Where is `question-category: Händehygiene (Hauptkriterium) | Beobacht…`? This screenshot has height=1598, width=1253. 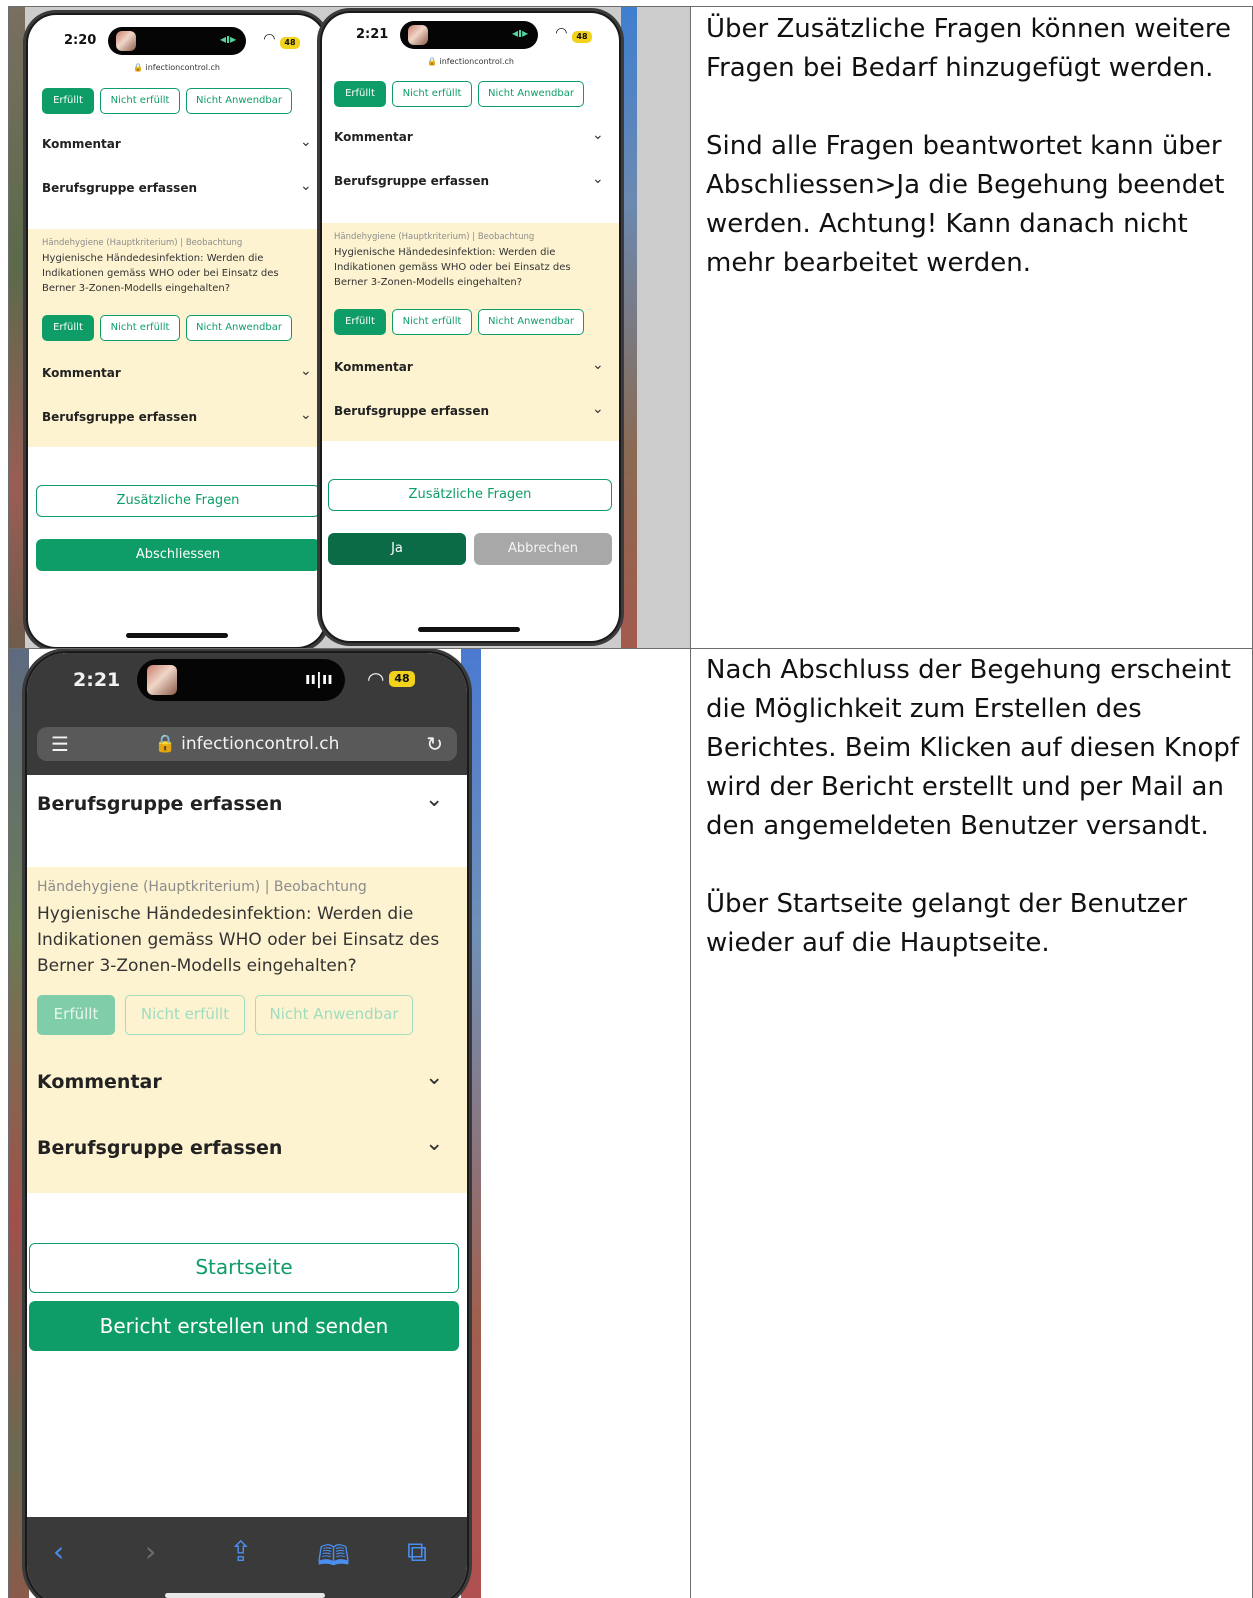 question-category: Händehygiene (Hauptkriterium) | Beobacht… is located at coordinates (434, 237).